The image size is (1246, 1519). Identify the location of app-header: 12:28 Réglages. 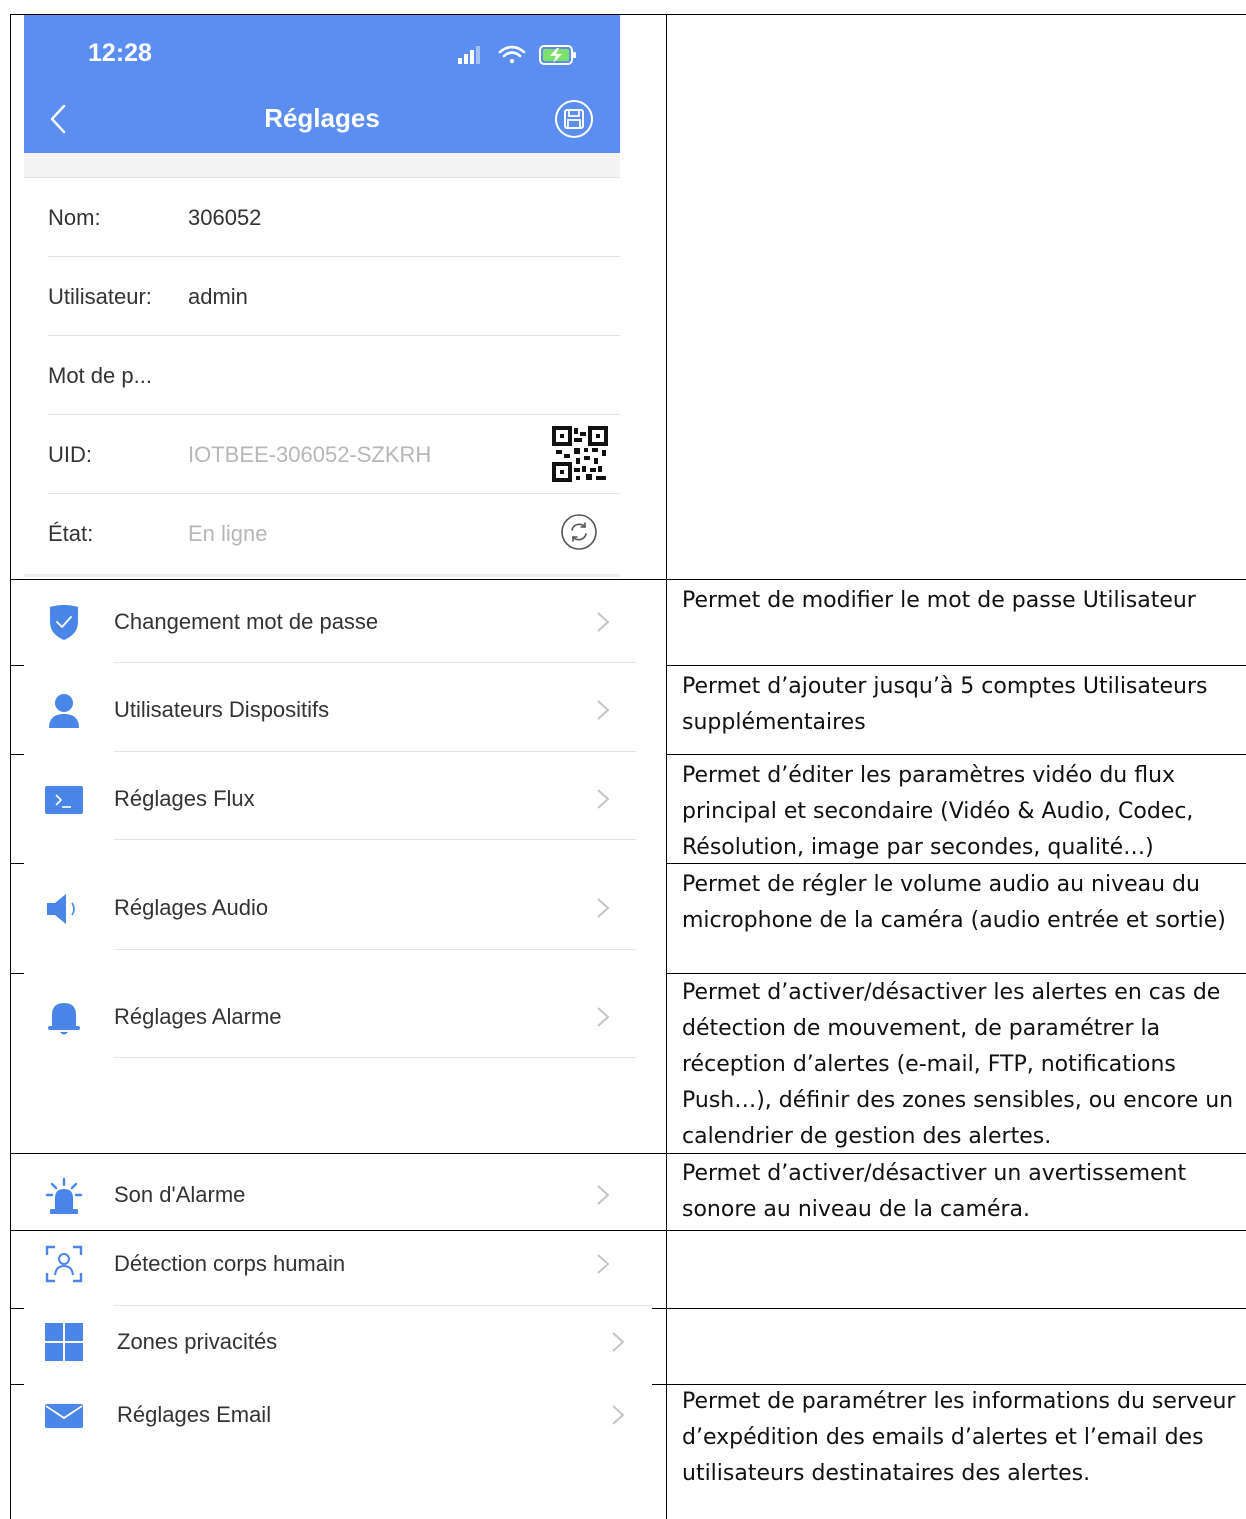
(322, 84).